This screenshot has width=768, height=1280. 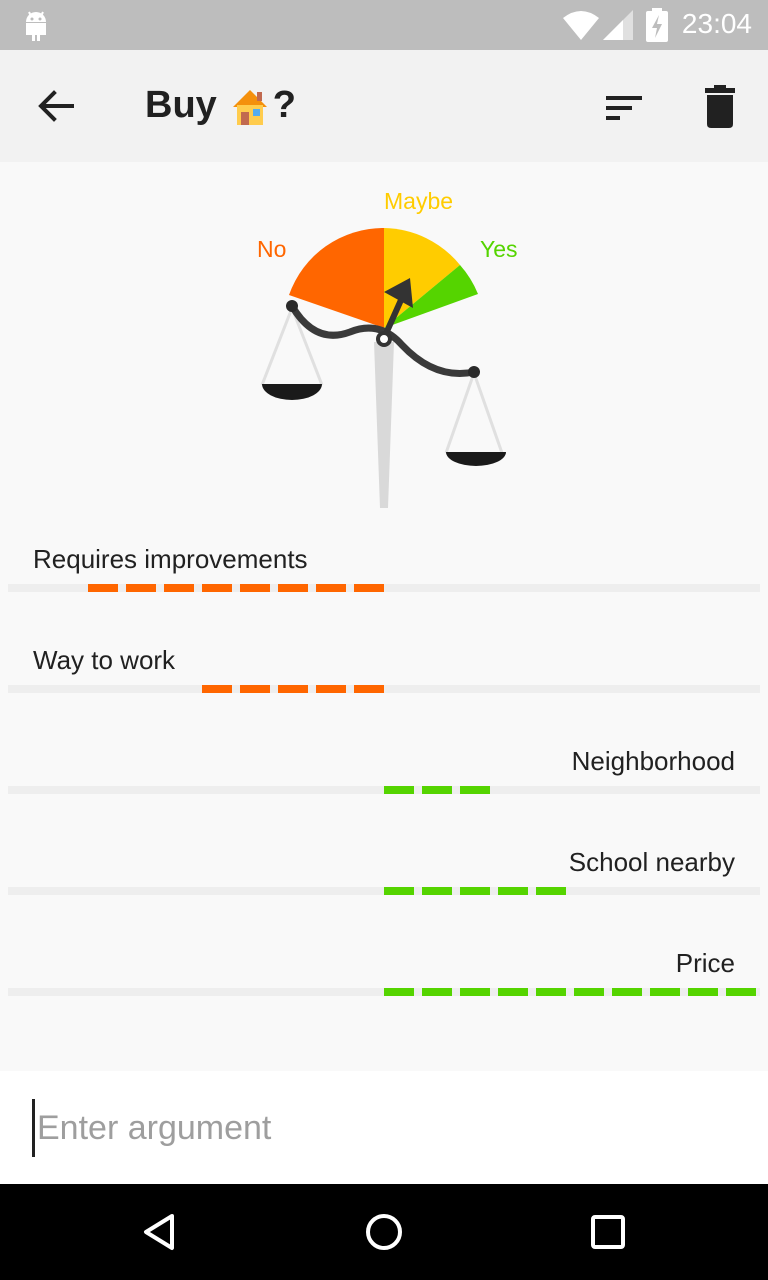 What do you see at coordinates (181, 105) in the screenshot?
I see `title-prefix: Buy` at bounding box center [181, 105].